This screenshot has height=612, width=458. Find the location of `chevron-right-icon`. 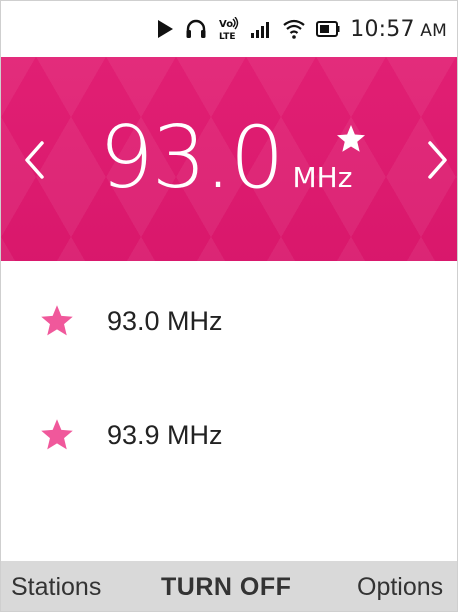

chevron-right-icon is located at coordinates (437, 160).